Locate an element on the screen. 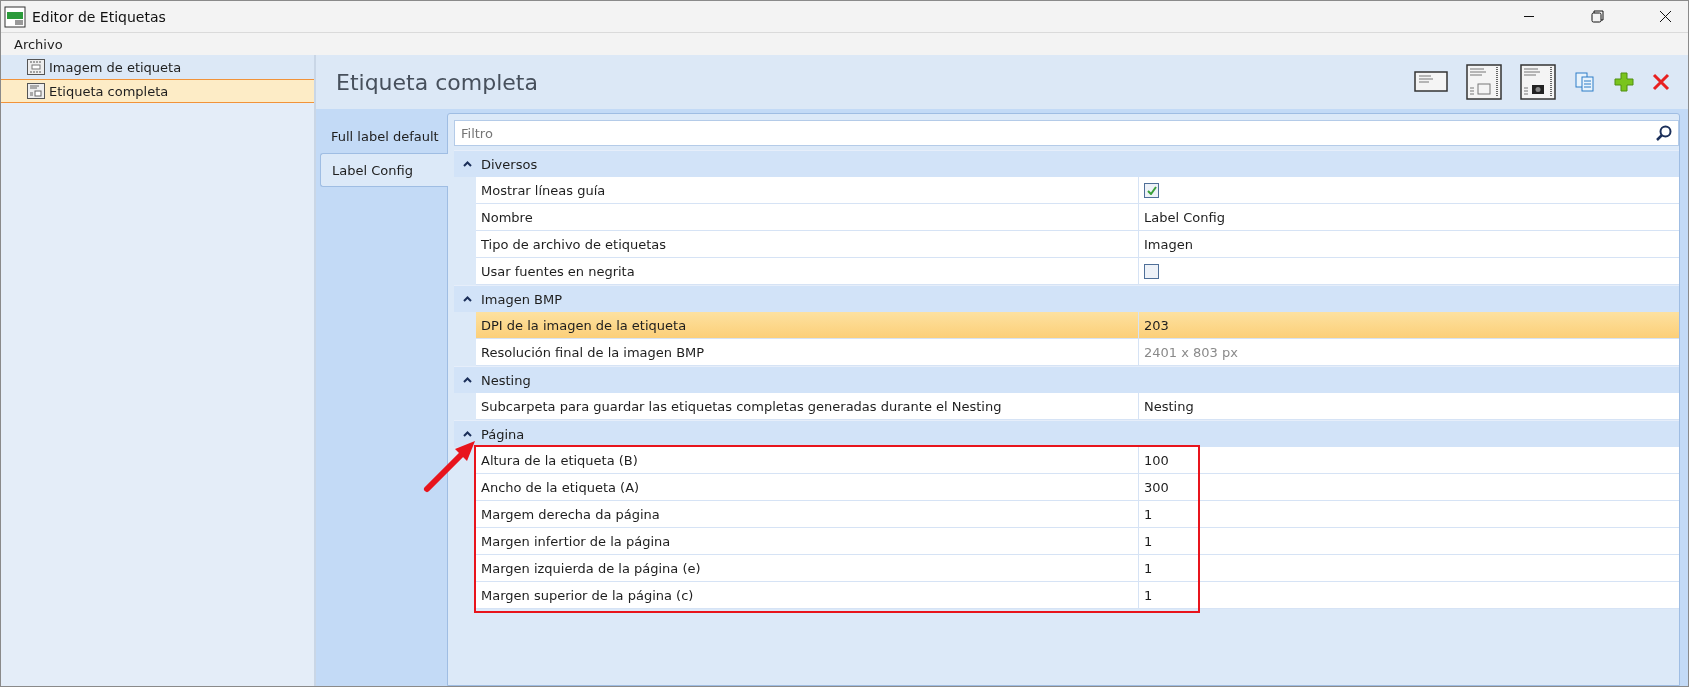  copy-icon is located at coordinates (1585, 82).